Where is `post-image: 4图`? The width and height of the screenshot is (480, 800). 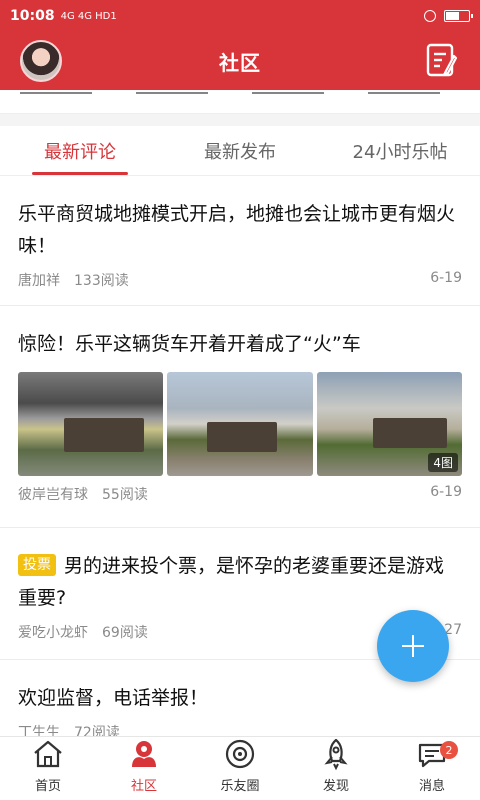 post-image: 4图 is located at coordinates (389, 424).